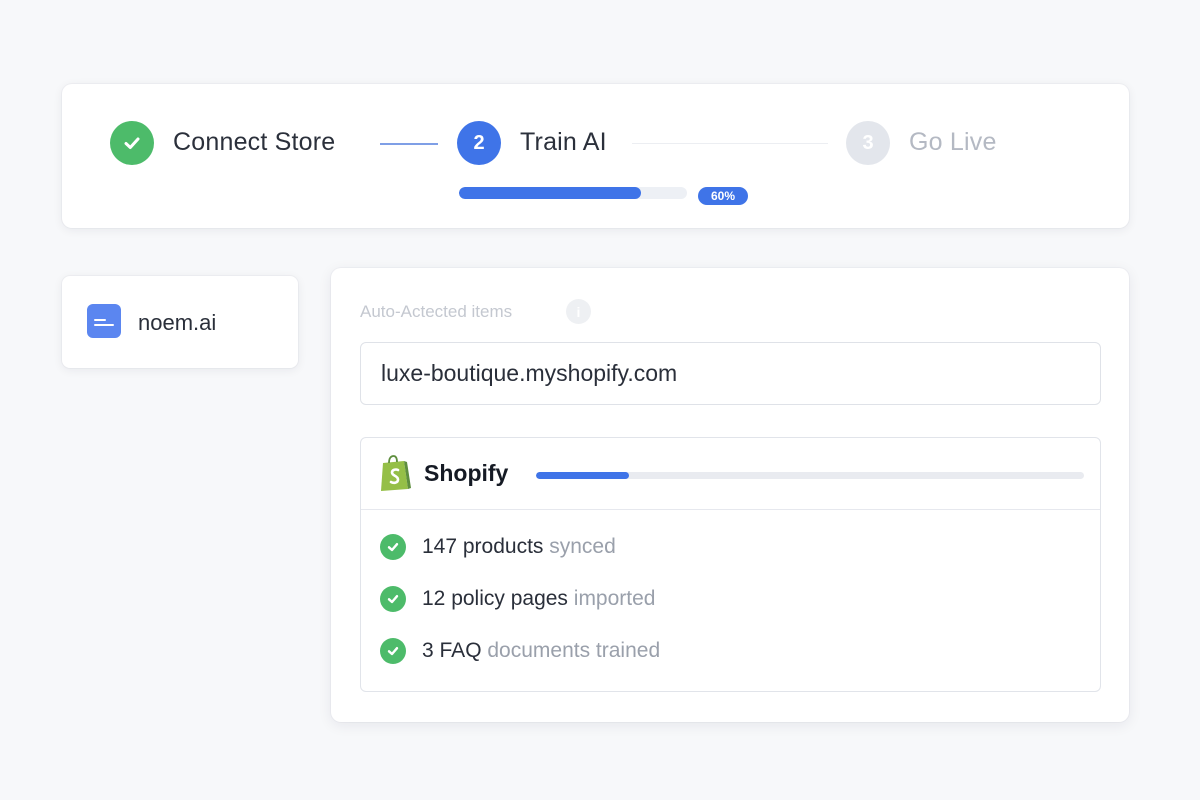 The width and height of the screenshot is (1200, 800). Describe the element at coordinates (810, 475) in the screenshot. I see `platform-sync-progress-bar` at that location.